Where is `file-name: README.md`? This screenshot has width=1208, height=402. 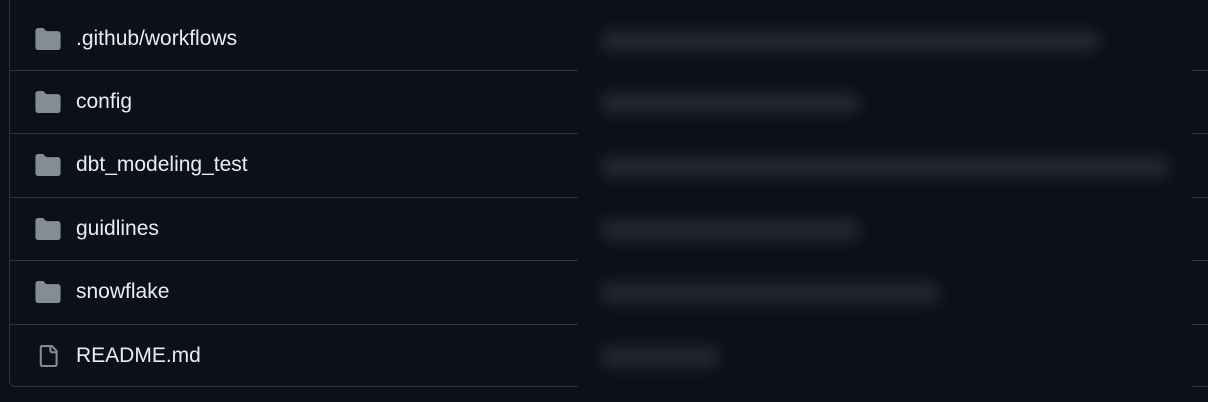 file-name: README.md is located at coordinates (138, 356).